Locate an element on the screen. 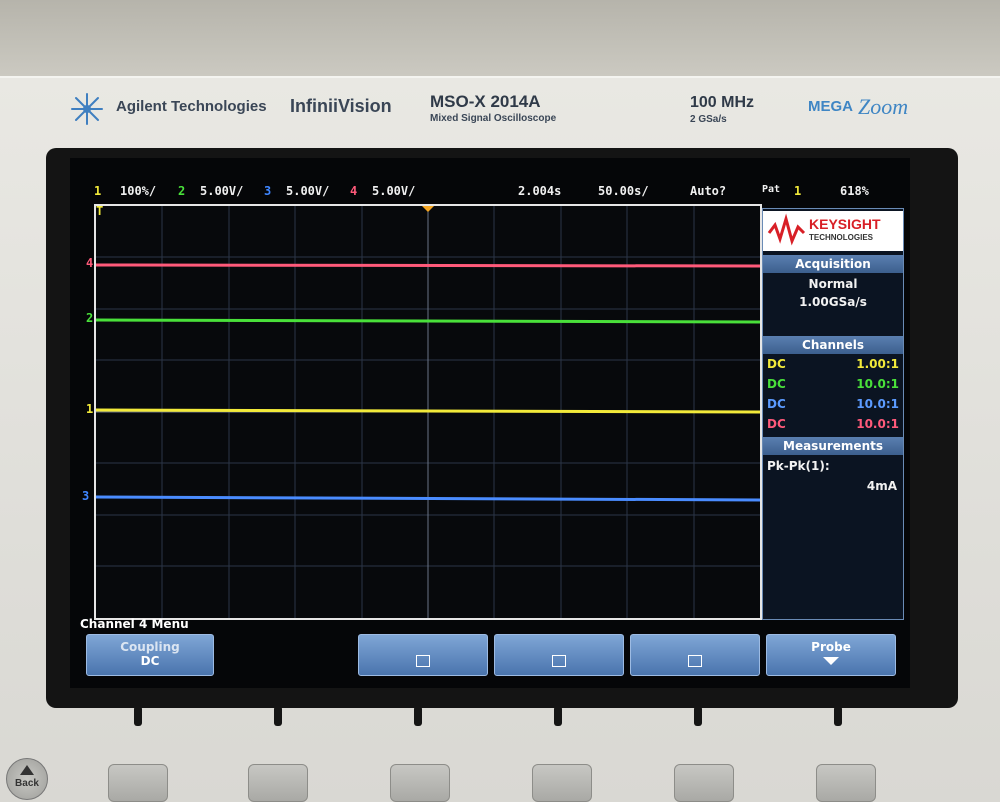 This screenshot has width=1000, height=802. ch2-number: 2 is located at coordinates (182, 191).